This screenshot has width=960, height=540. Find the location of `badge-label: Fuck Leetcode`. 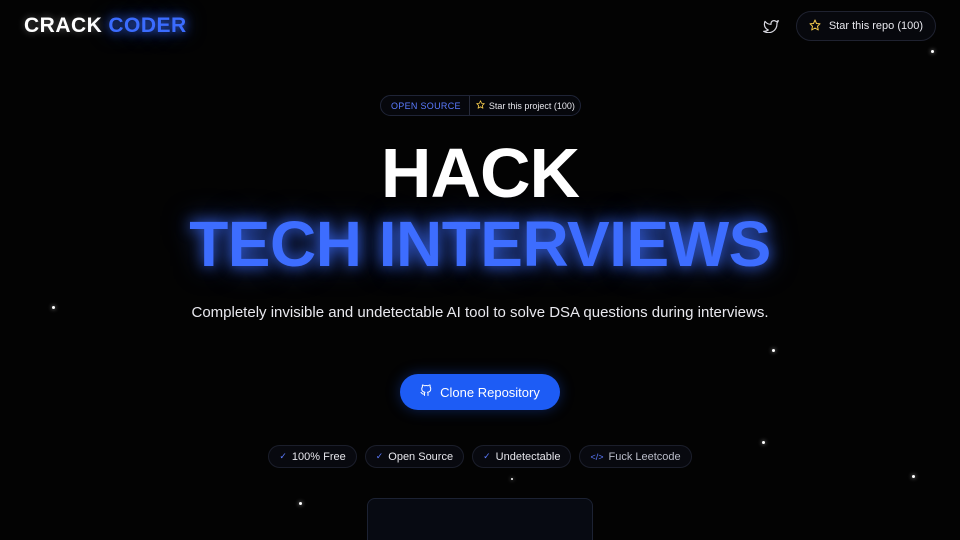

badge-label: Fuck Leetcode is located at coordinates (644, 456).